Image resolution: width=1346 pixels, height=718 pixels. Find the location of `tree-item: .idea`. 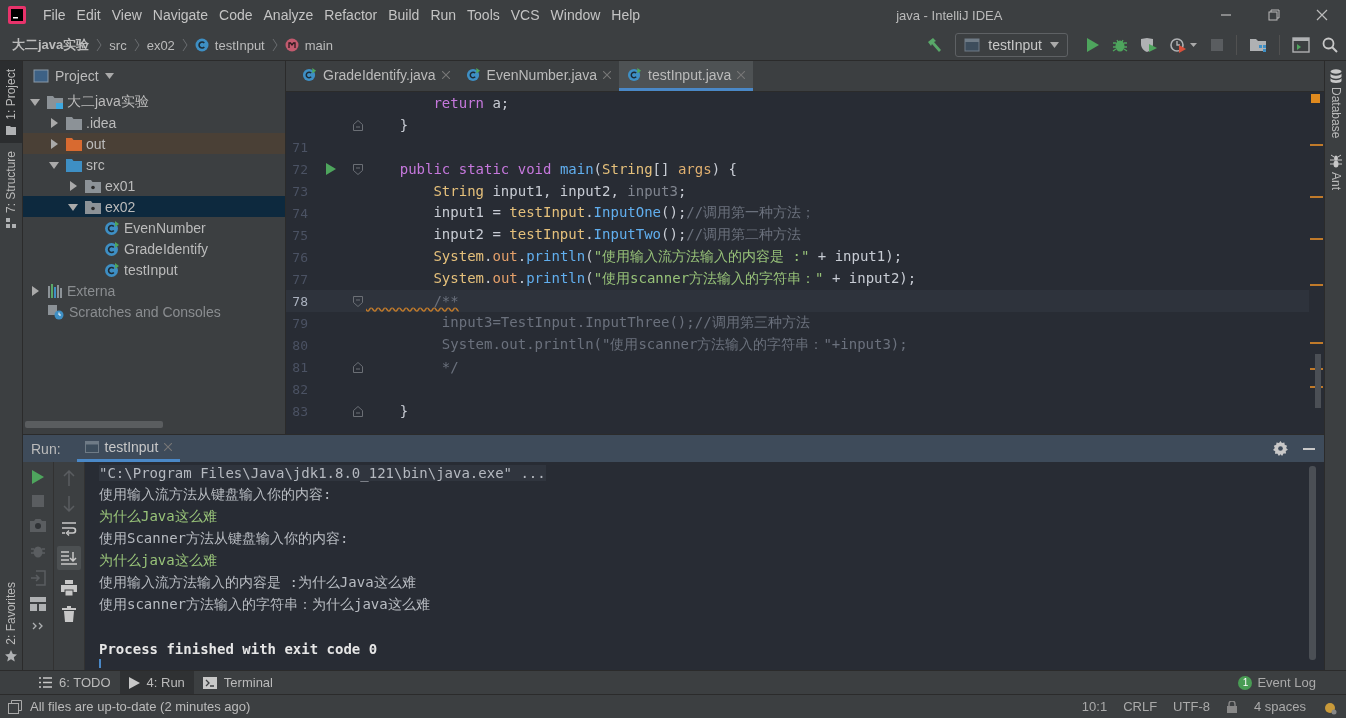

tree-item: .idea is located at coordinates (154, 122).